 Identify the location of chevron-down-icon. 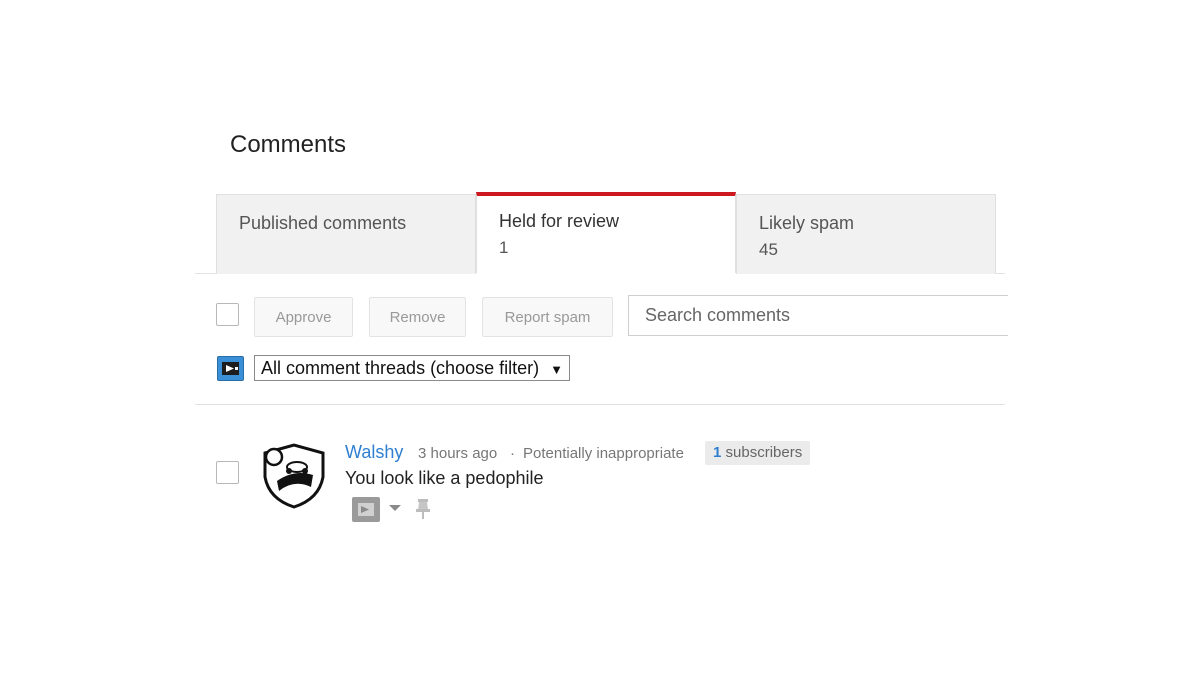
(395, 508).